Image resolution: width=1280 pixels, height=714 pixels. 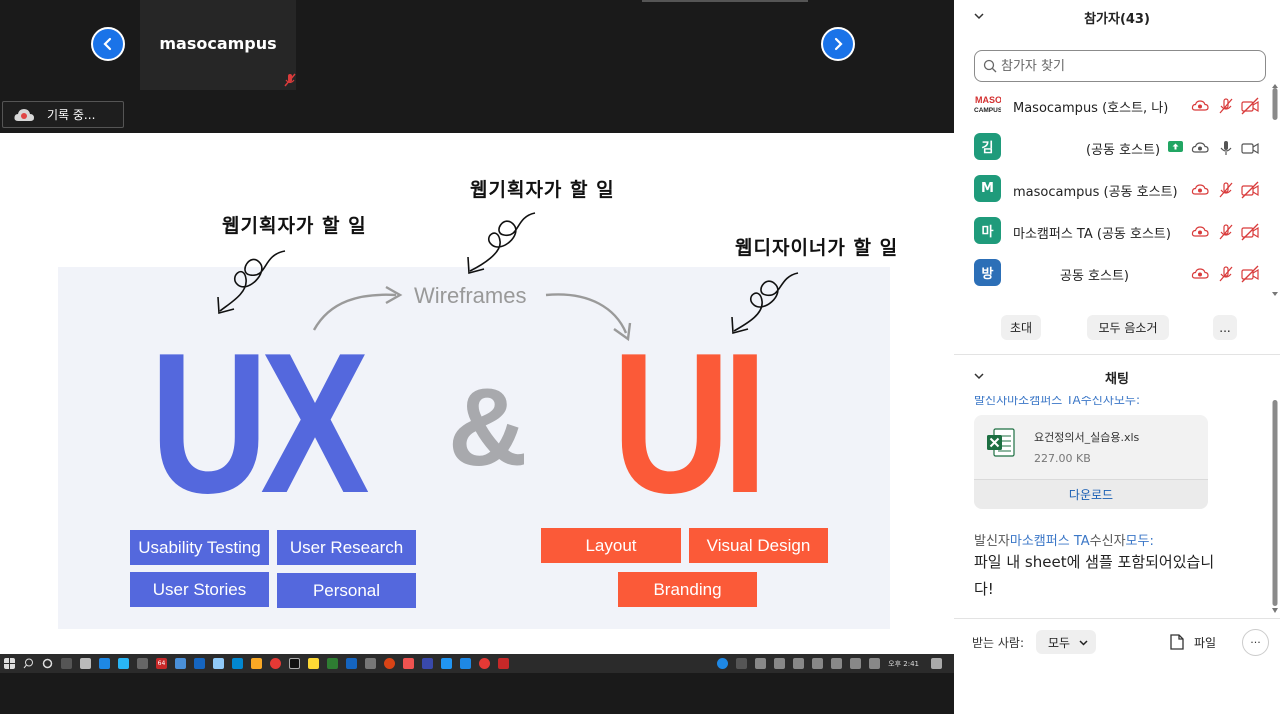 What do you see at coordinates (123, 663) in the screenshot?
I see `edge-new-icon` at bounding box center [123, 663].